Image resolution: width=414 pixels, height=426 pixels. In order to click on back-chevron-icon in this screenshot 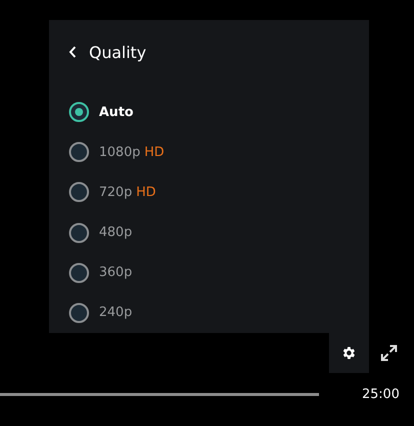, I will do `click(73, 52)`.